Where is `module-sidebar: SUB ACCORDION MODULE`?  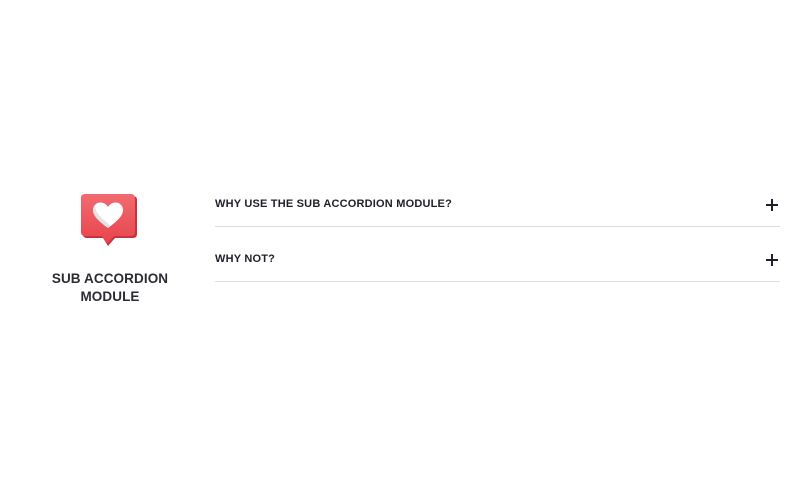
module-sidebar: SUB ACCORDION MODULE is located at coordinates (110, 249).